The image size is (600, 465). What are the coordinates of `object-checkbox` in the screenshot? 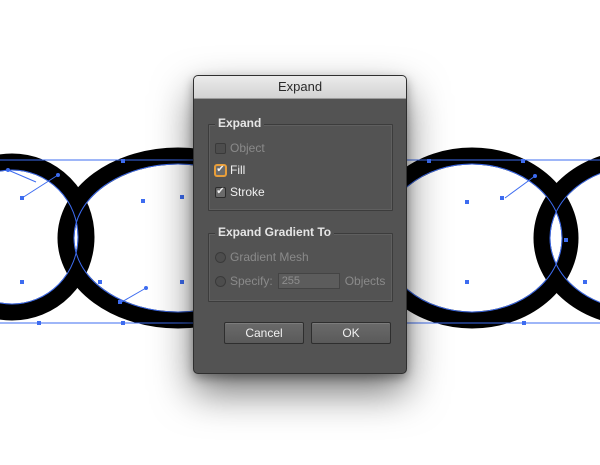 It's located at (220, 148).